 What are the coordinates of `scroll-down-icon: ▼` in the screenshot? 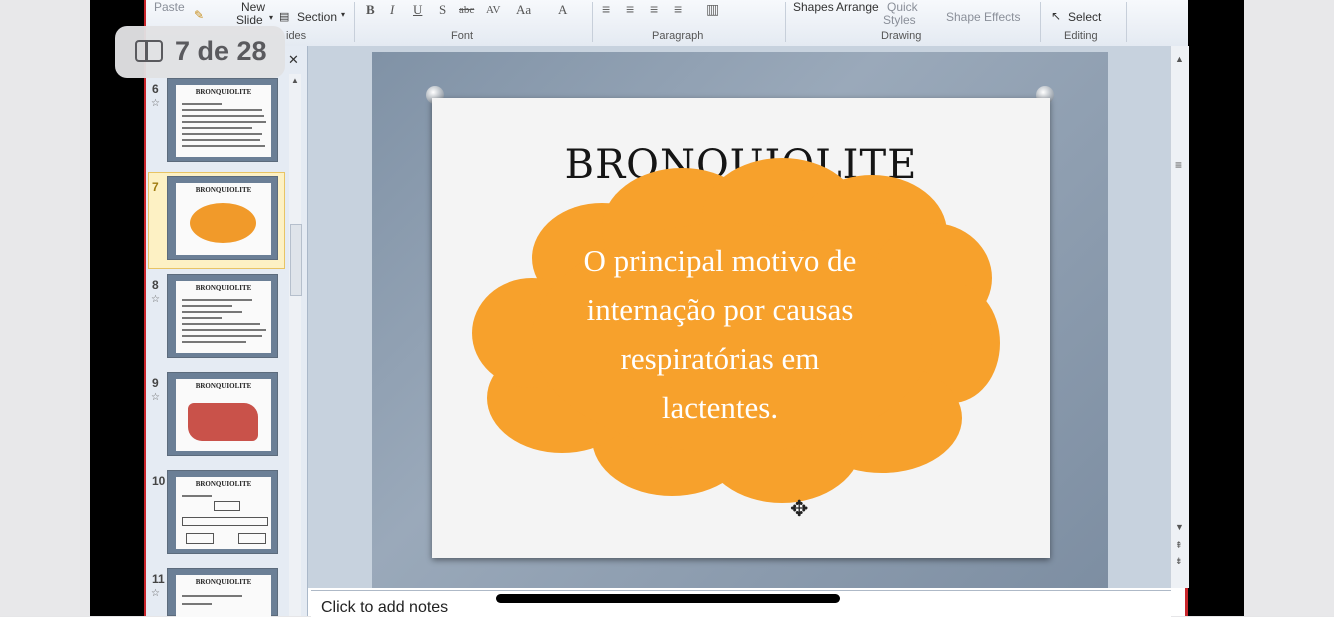 It's located at (1179, 527).